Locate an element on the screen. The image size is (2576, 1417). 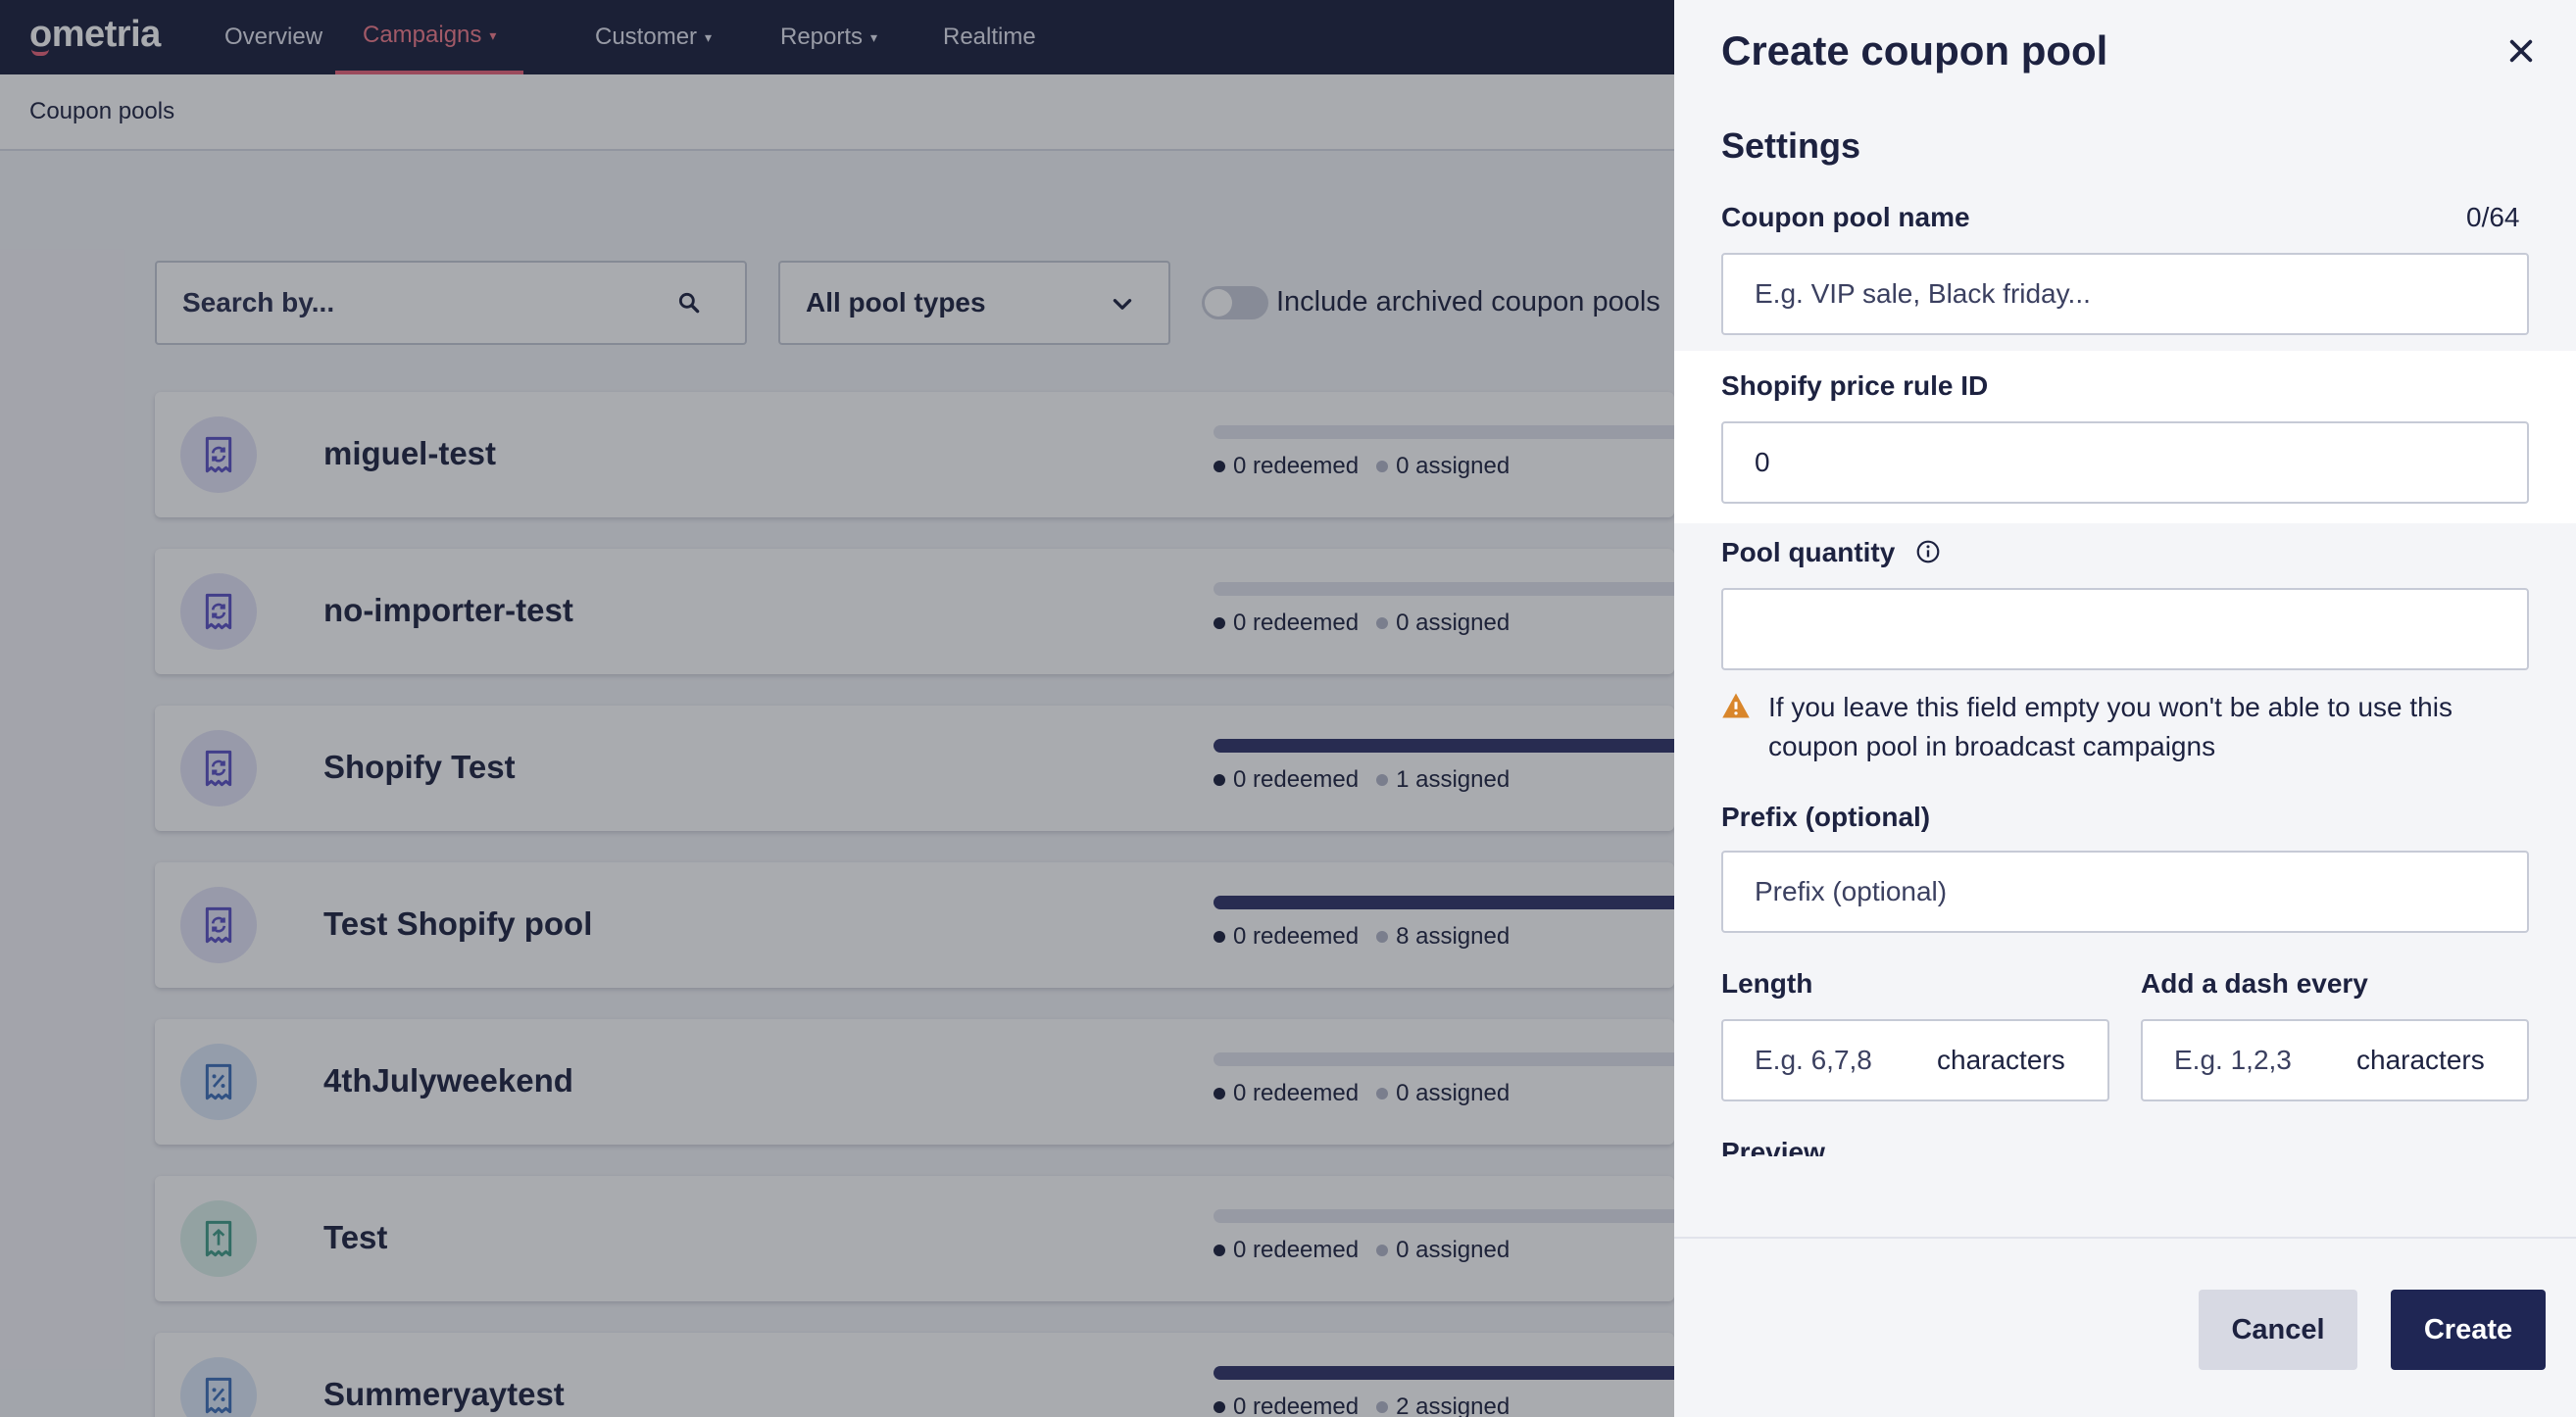
pool-name-label: Coupon pool name is located at coordinates (1845, 217).